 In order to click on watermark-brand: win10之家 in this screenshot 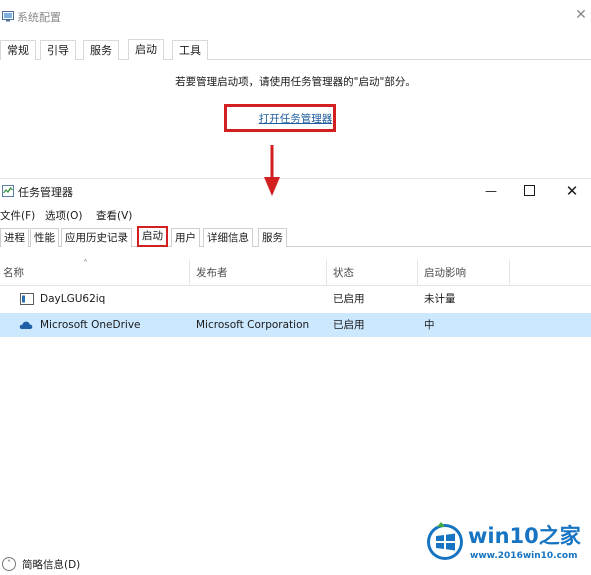, I will do `click(524, 536)`.